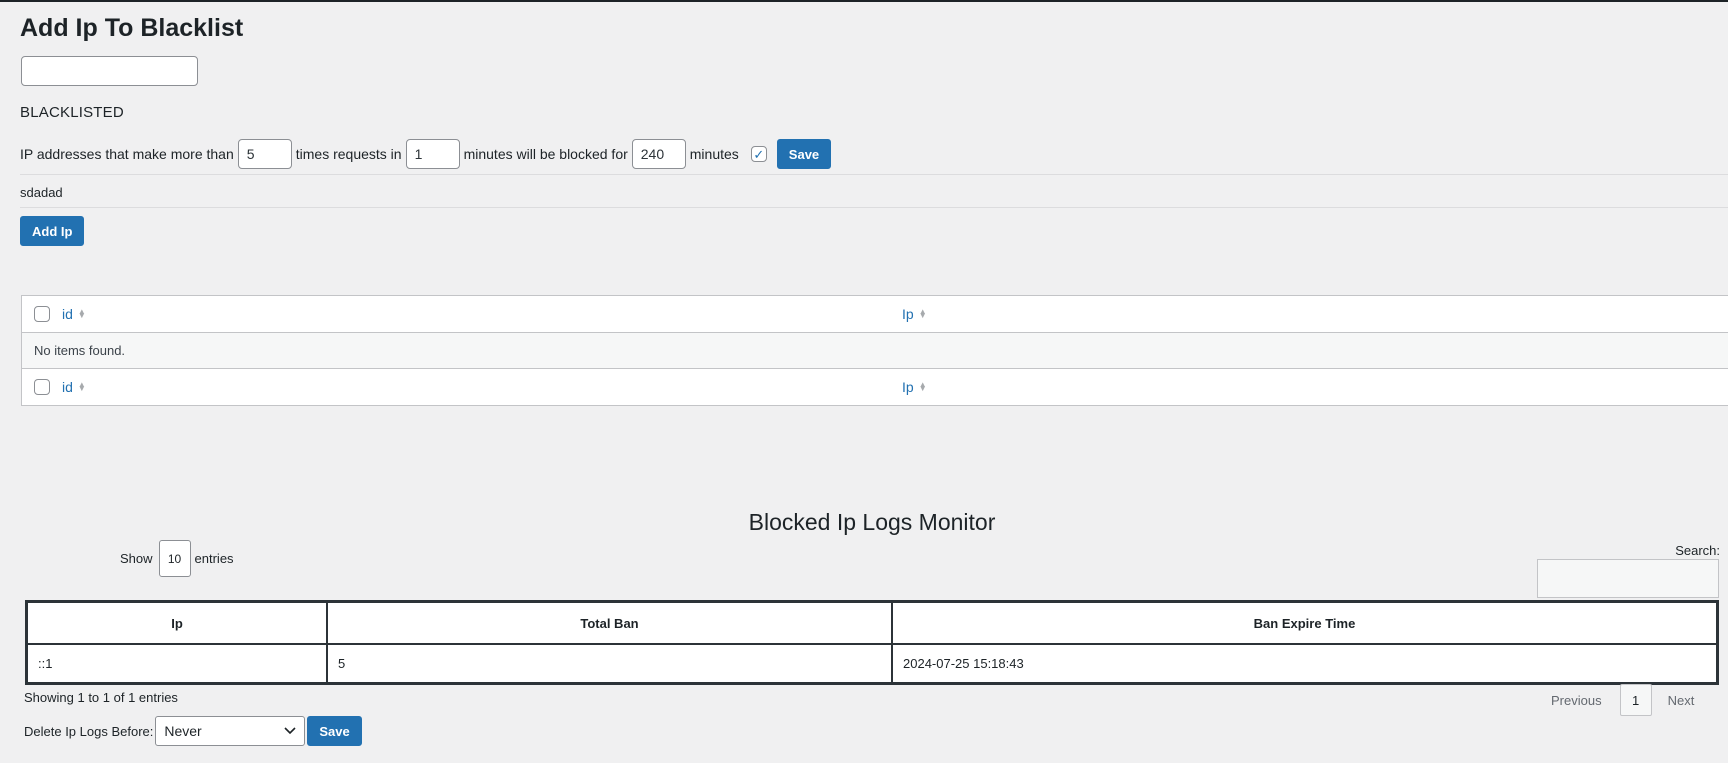 This screenshot has width=1728, height=763. What do you see at coordinates (609, 622) in the screenshot?
I see `column-total-ban-header: Total Ban` at bounding box center [609, 622].